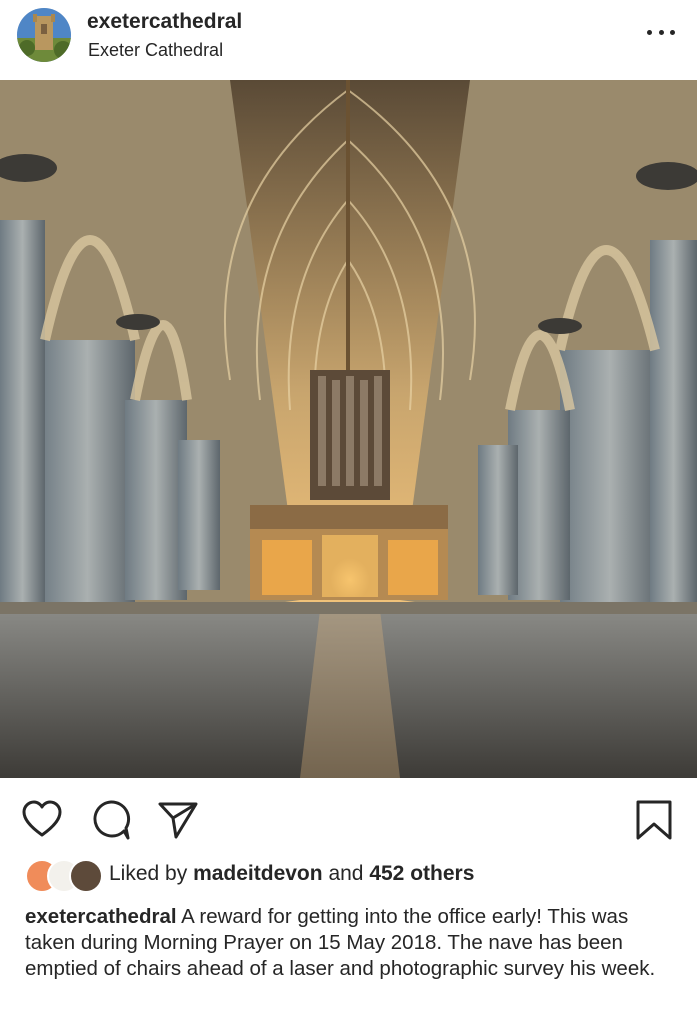 The image size is (697, 1024). I want to click on liked-by-text: Liked by madeitdevon and 452 others, so click(291, 874).